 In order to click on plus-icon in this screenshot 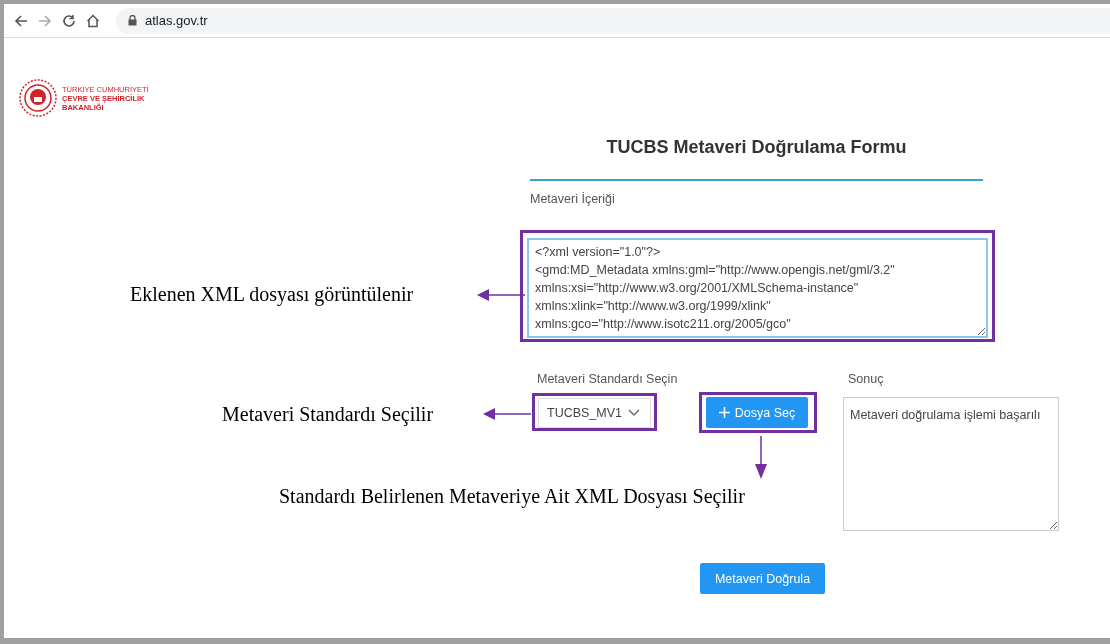, I will do `click(724, 412)`.